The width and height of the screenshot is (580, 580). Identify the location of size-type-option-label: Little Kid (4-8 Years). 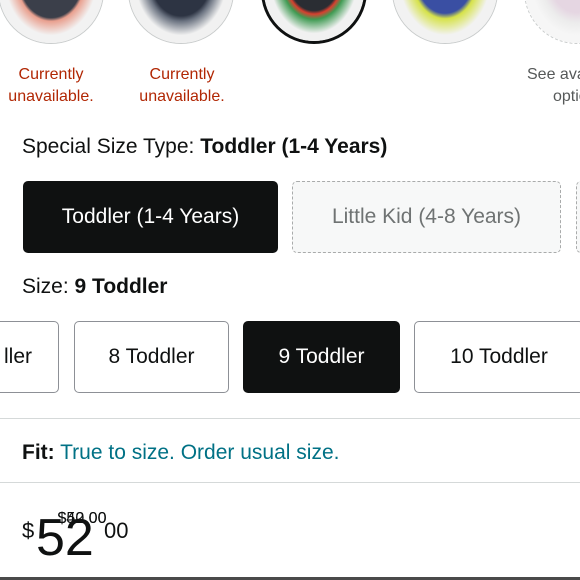
(426, 216).